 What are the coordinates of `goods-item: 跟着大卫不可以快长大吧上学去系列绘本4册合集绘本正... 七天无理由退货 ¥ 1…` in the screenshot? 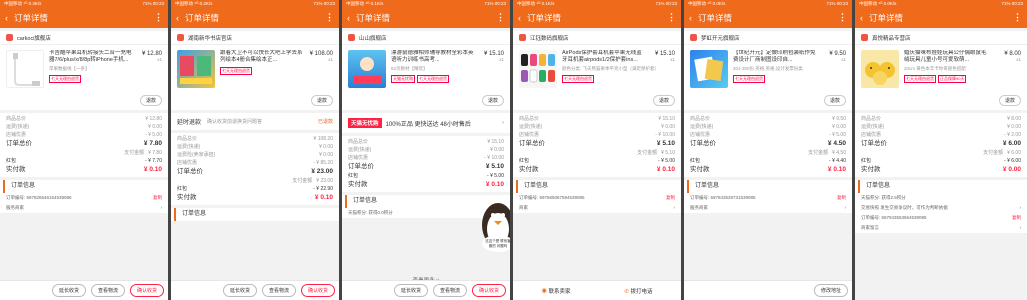 It's located at (255, 69).